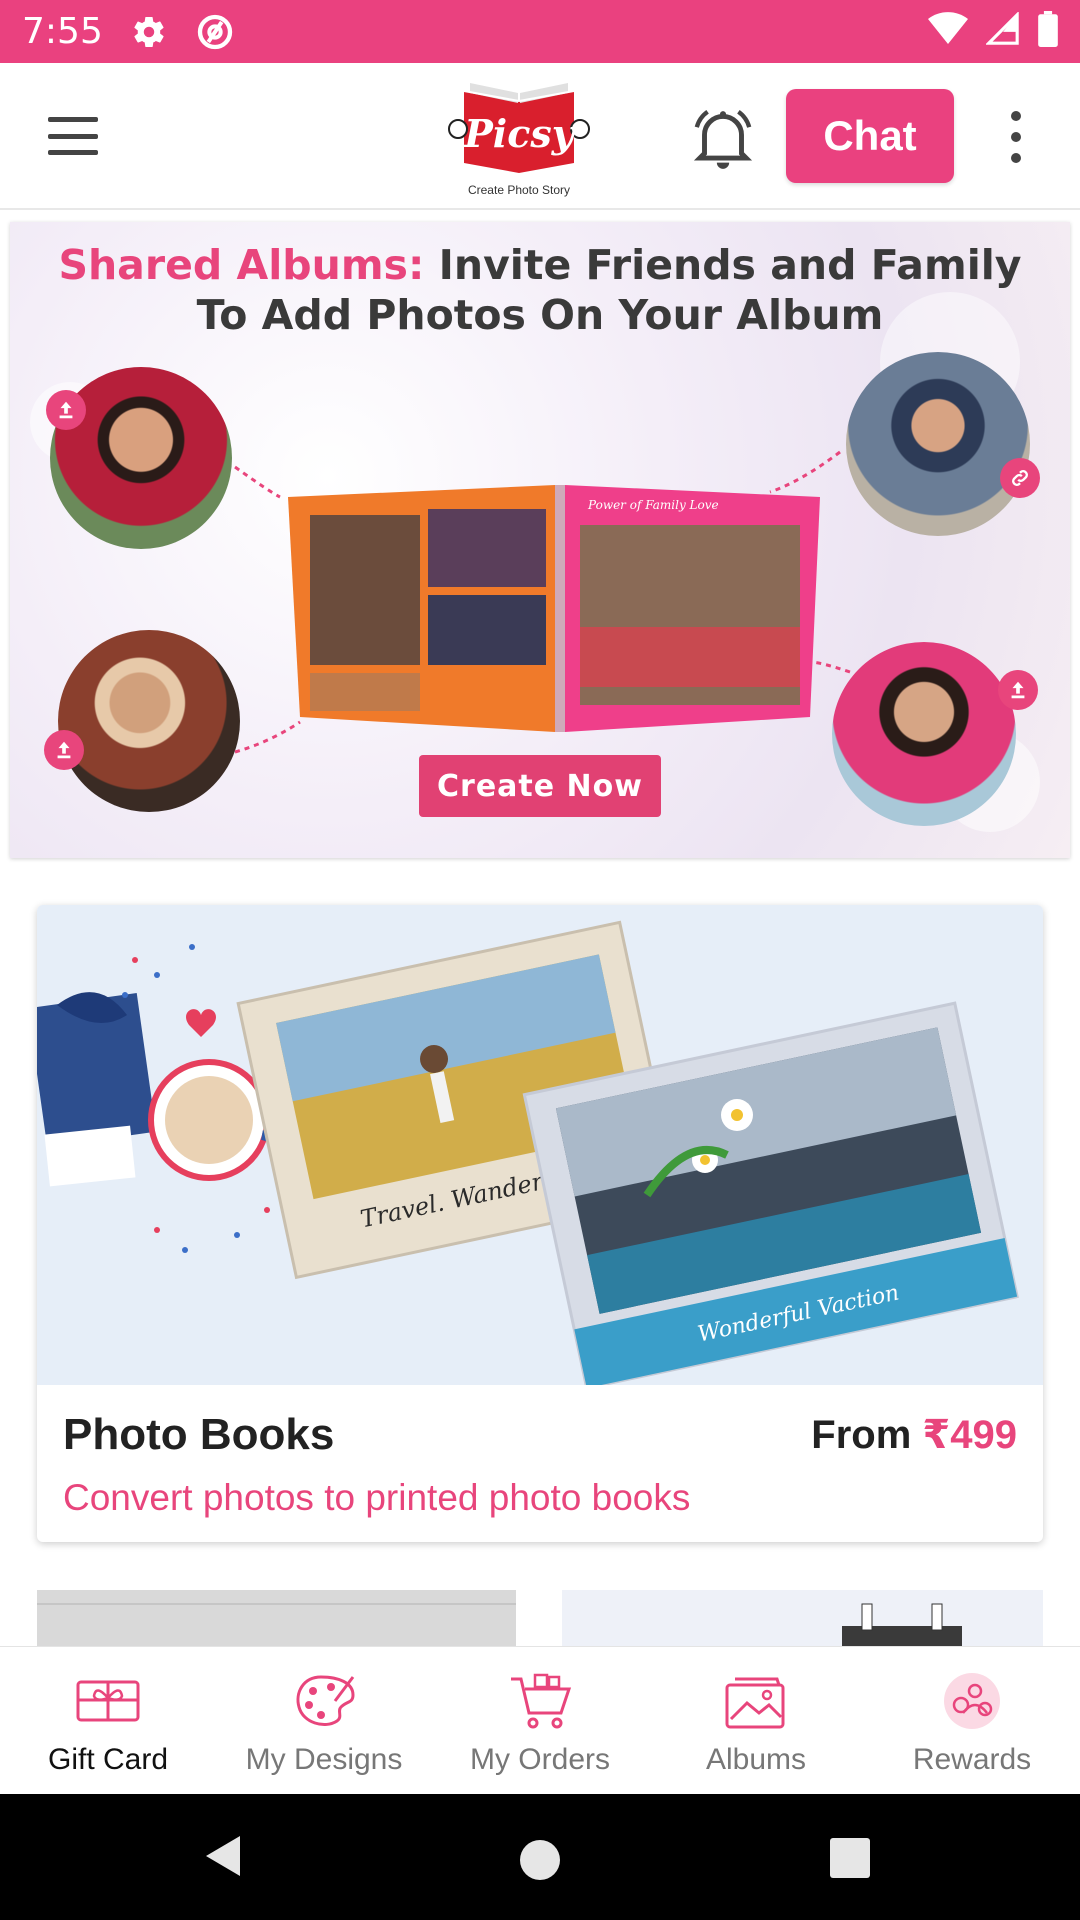 Image resolution: width=1080 pixels, height=1920 pixels. What do you see at coordinates (540, 786) in the screenshot?
I see `create-now-button: Create Now` at bounding box center [540, 786].